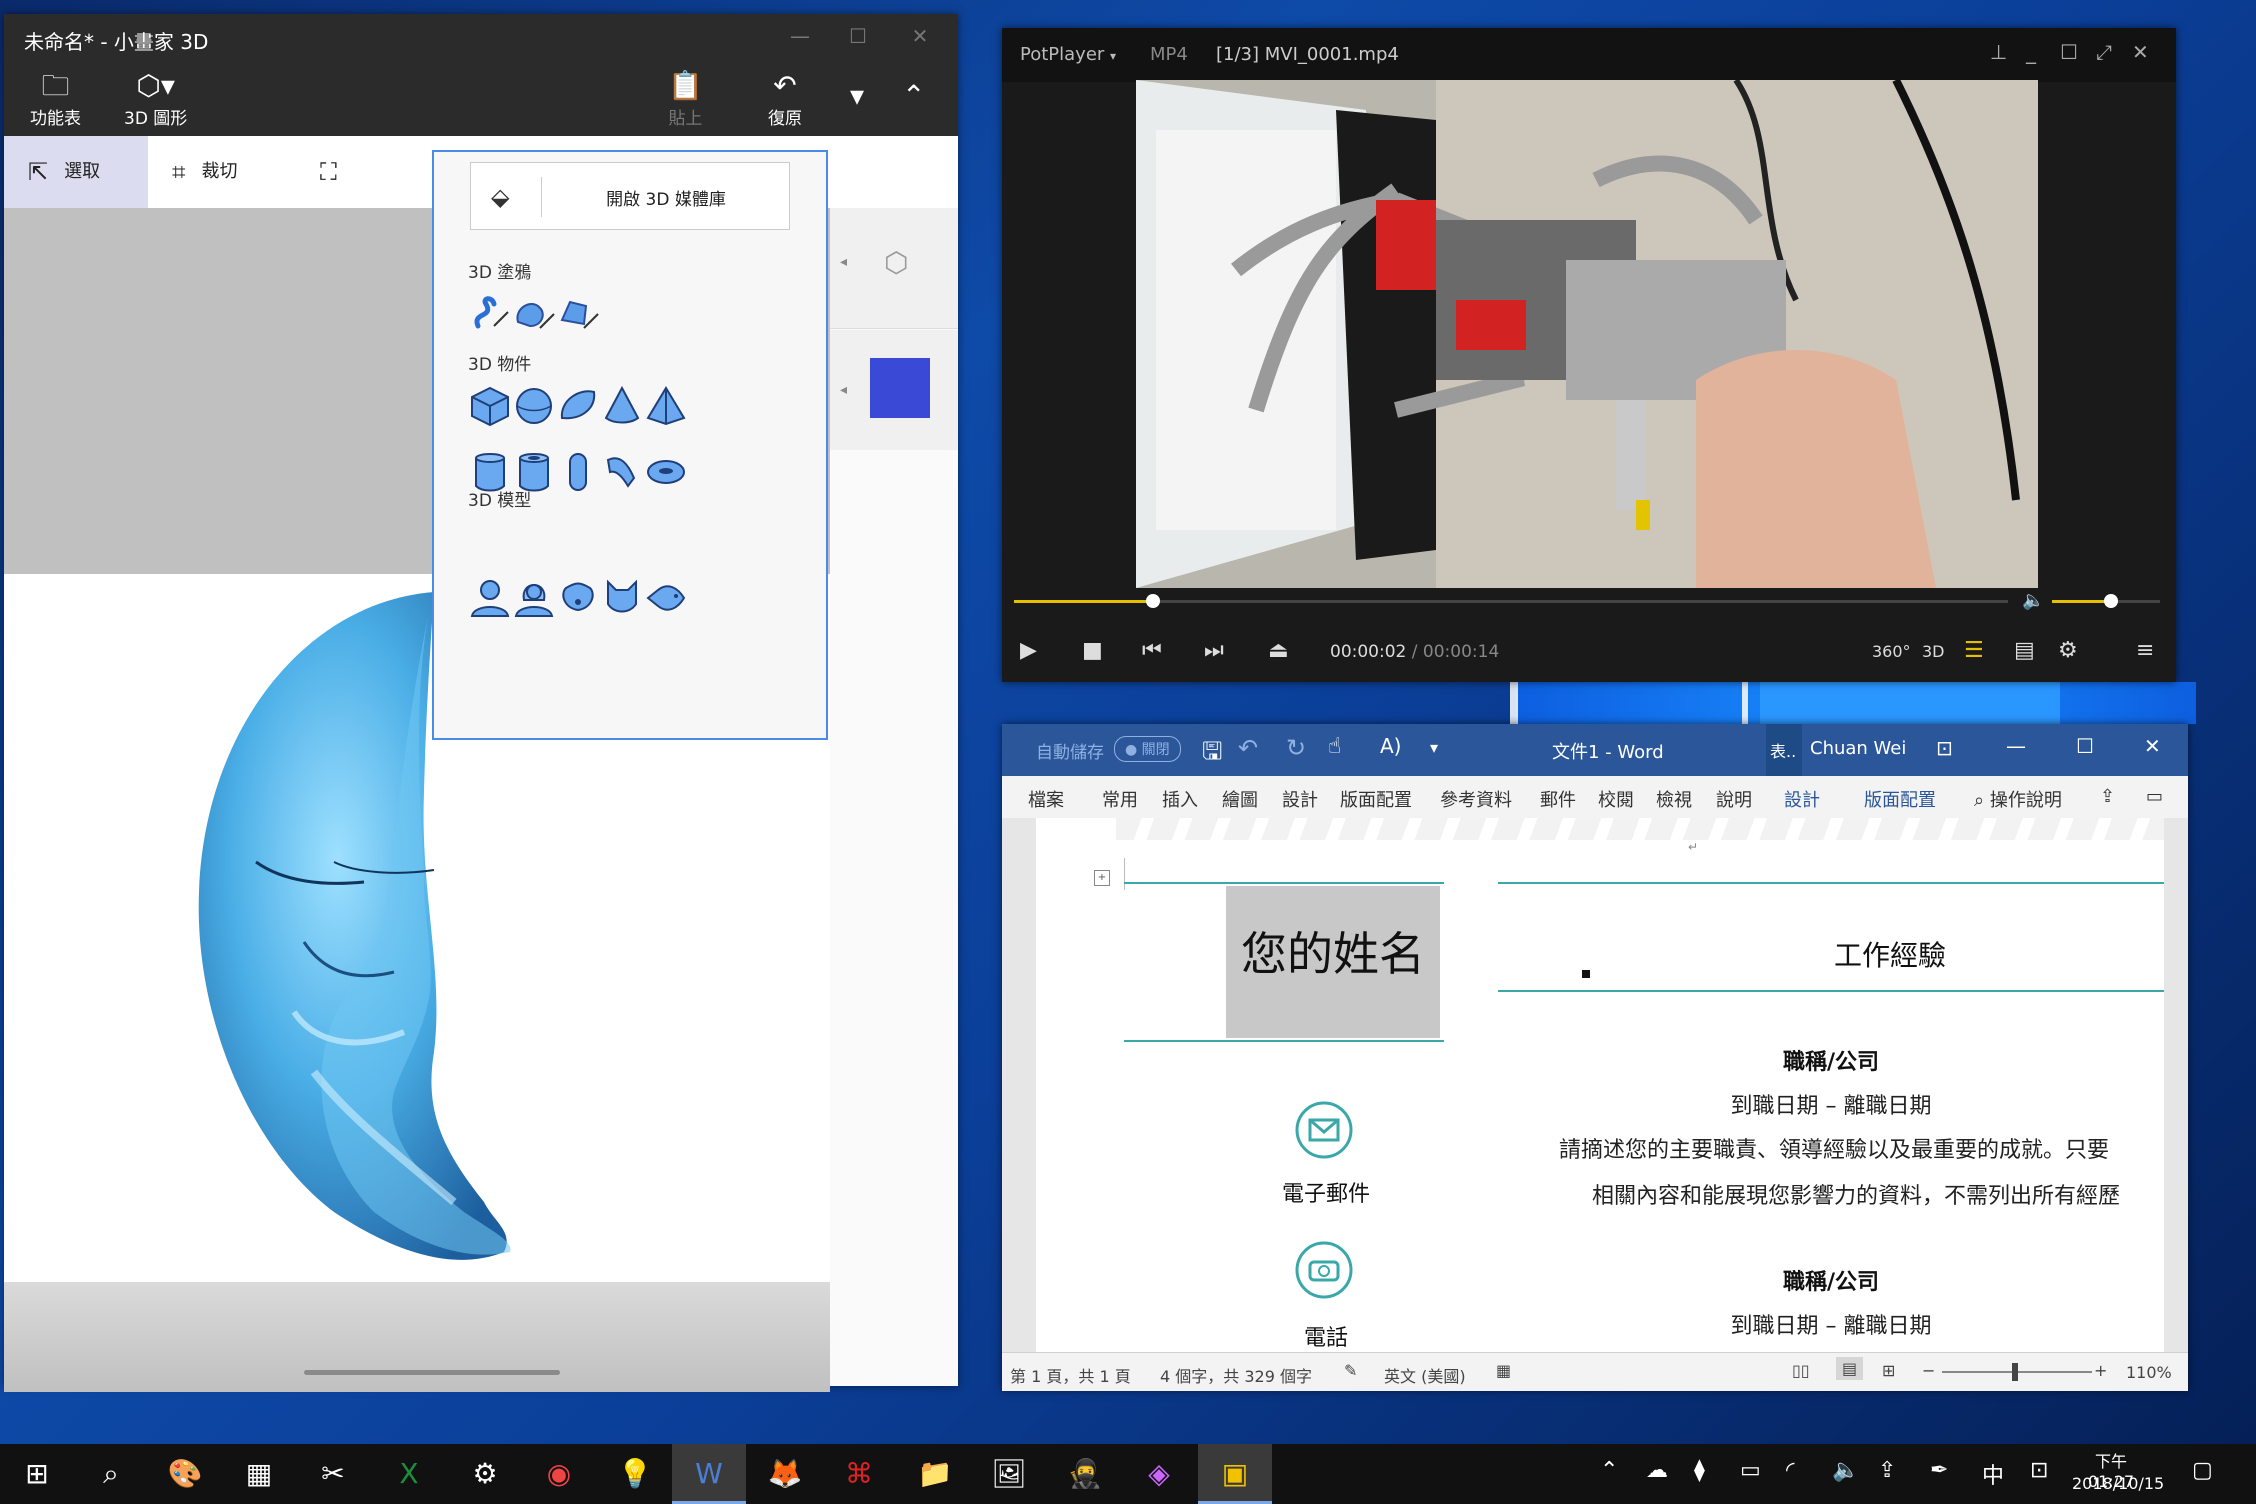 The image size is (2256, 1504). What do you see at coordinates (490, 406) in the screenshot?
I see `cube-icon` at bounding box center [490, 406].